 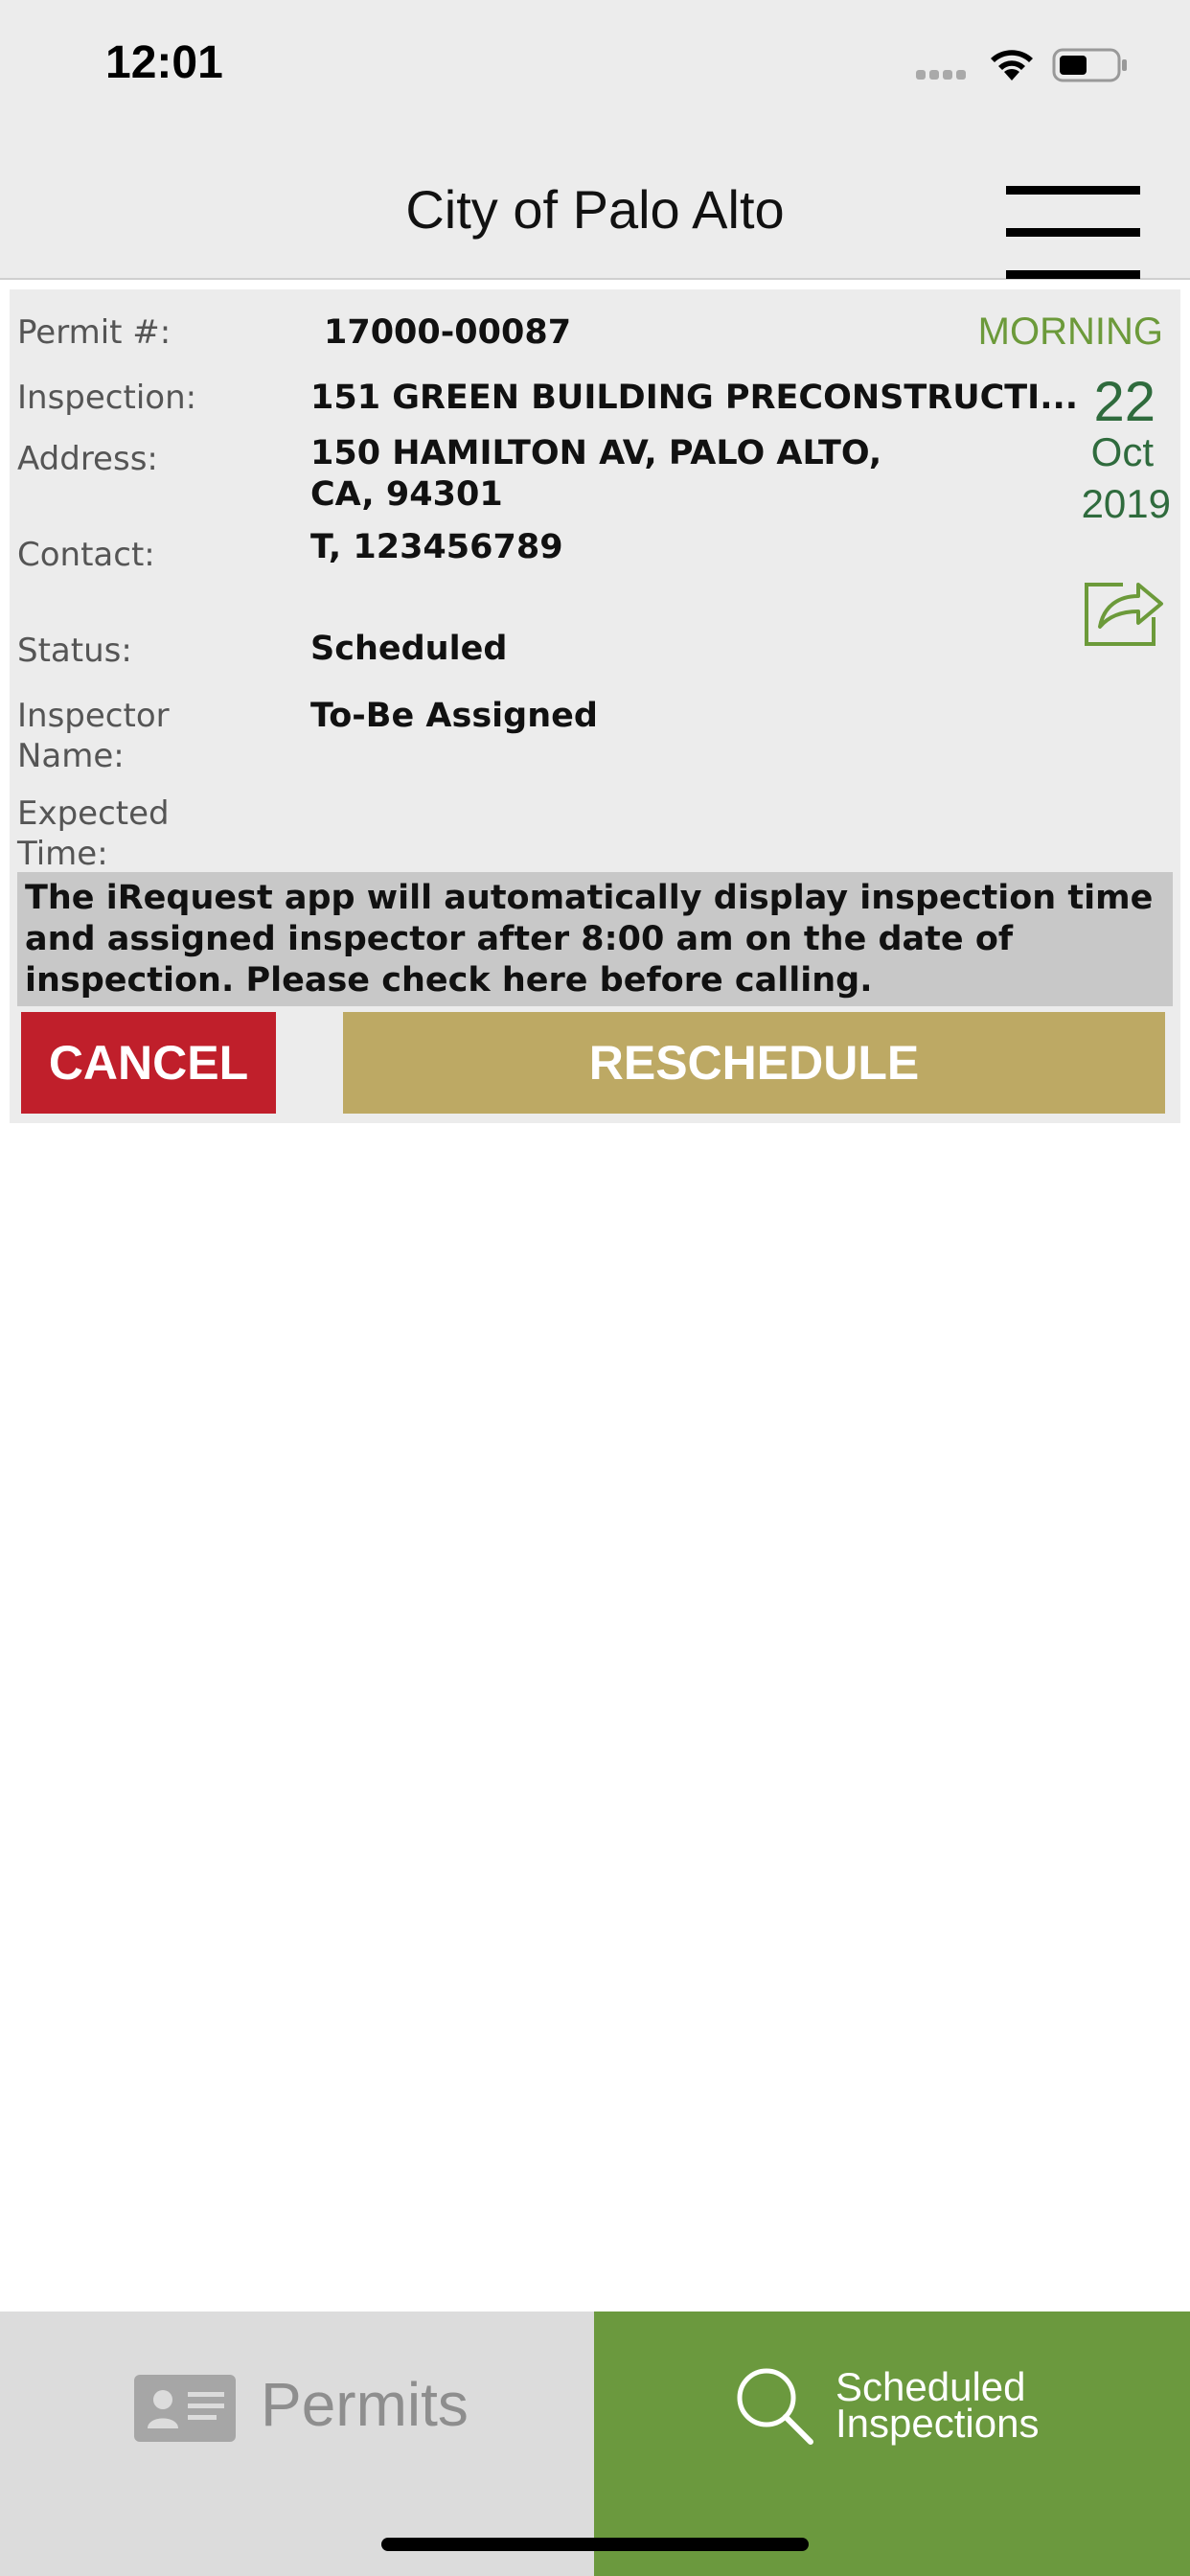 I want to click on date-year: 2019, so click(x=1126, y=504).